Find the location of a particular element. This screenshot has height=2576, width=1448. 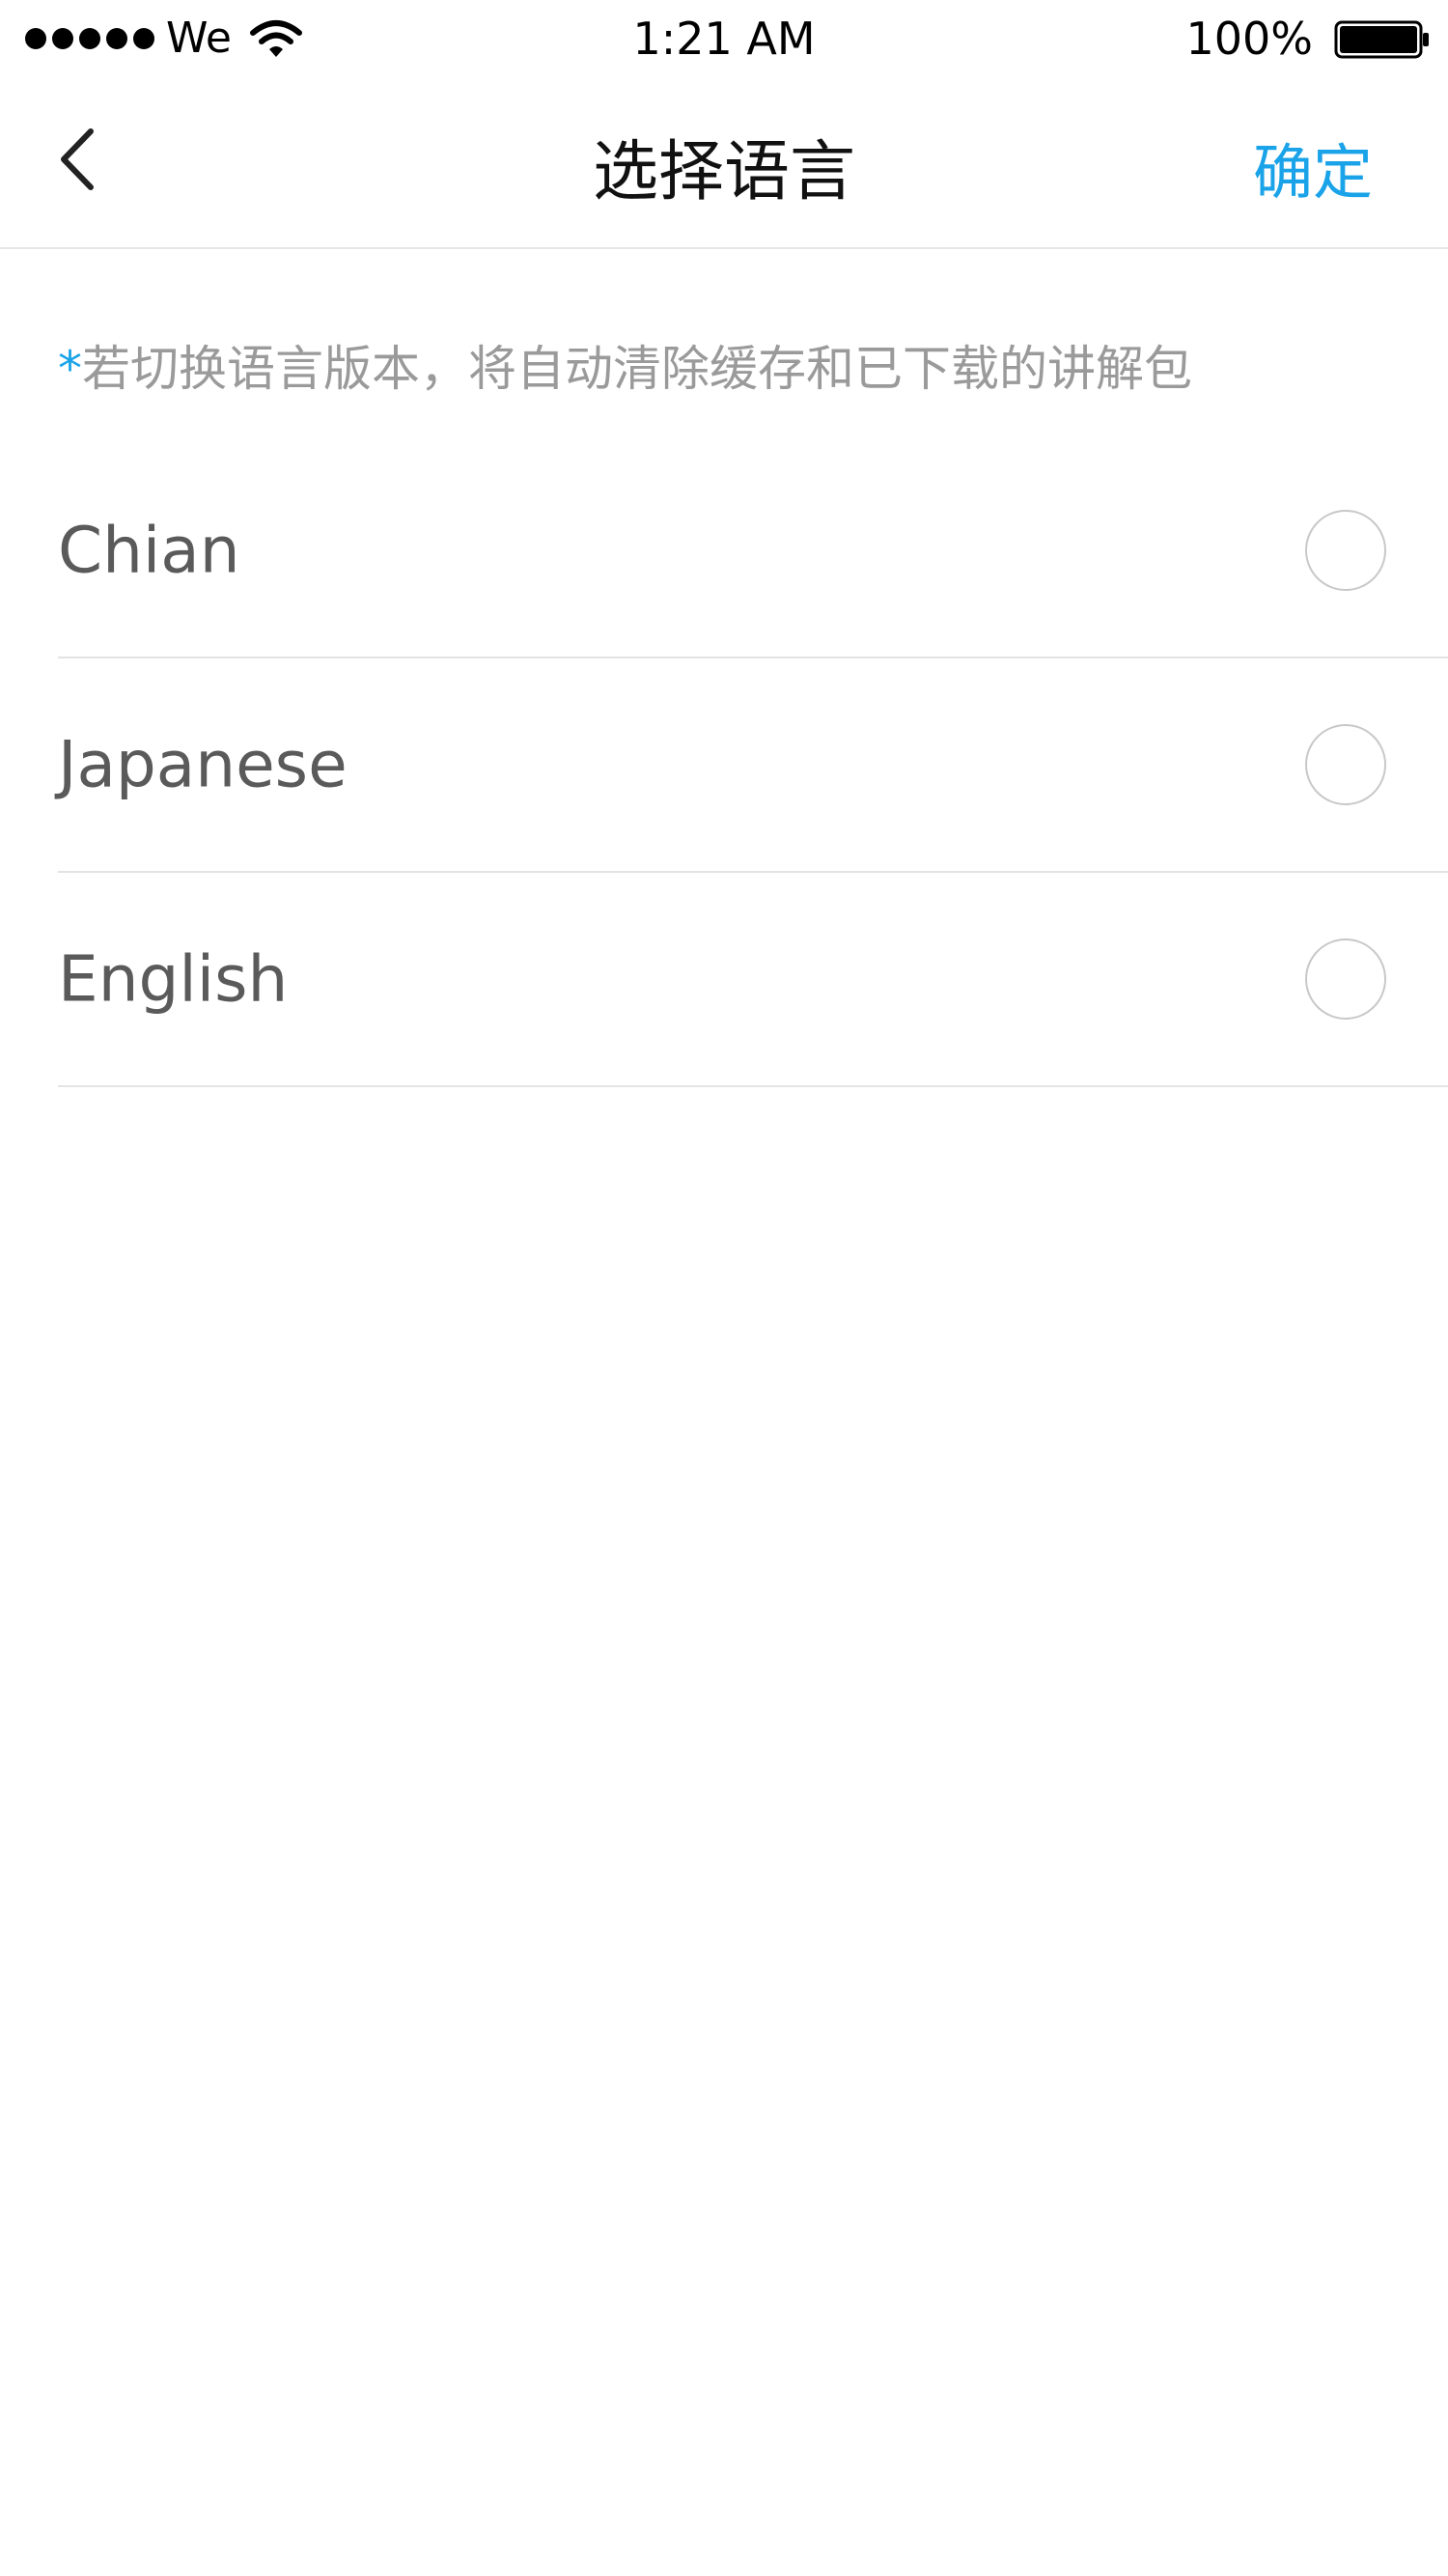

navigation-bar: 选择语言 确定 is located at coordinates (724, 163).